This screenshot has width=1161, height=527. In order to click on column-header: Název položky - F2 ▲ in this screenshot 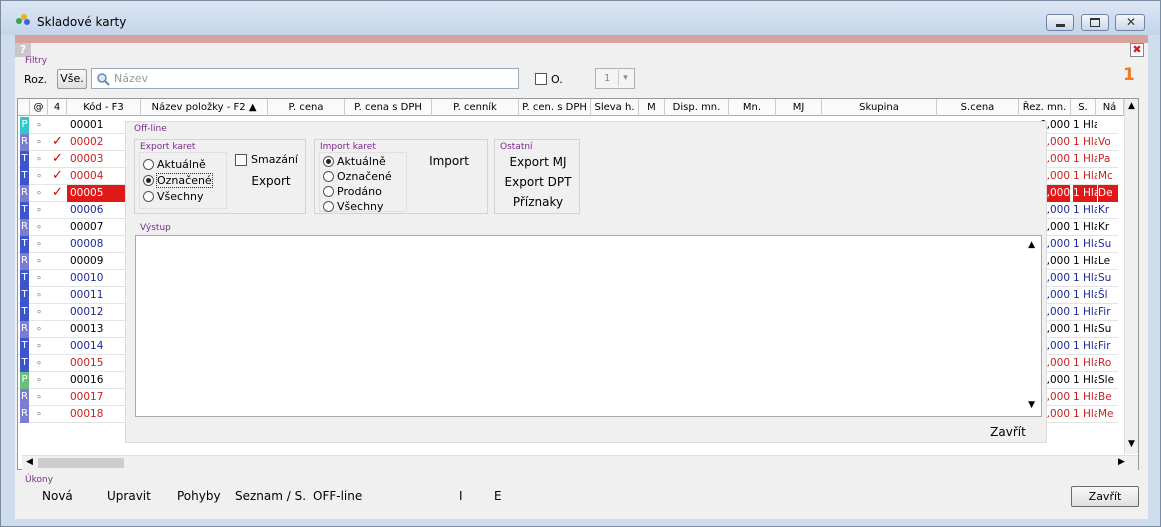, I will do `click(204, 107)`.